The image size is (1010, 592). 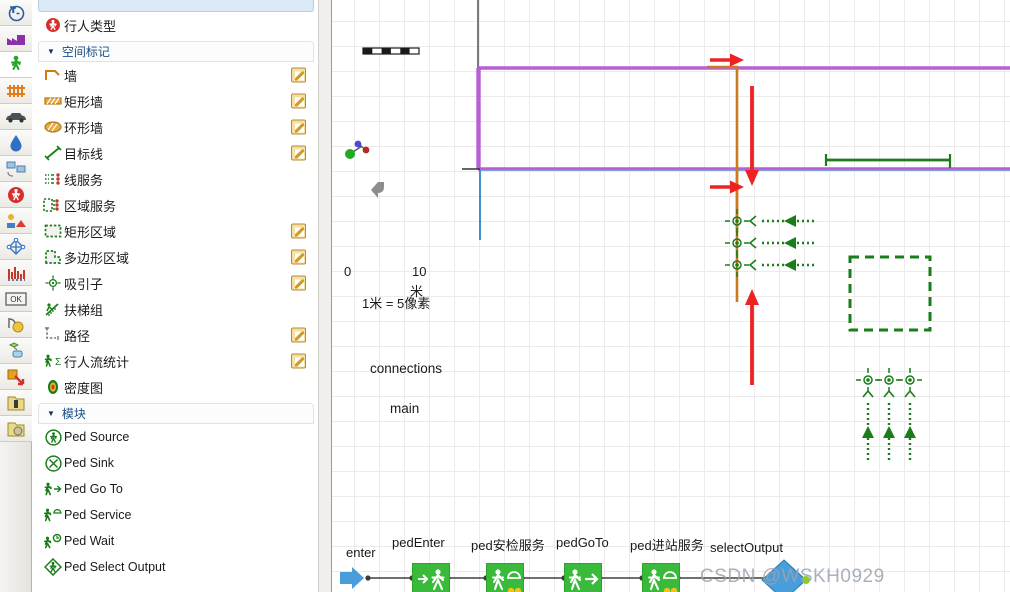 I want to click on palette-scrollbar, so click(x=324, y=296).